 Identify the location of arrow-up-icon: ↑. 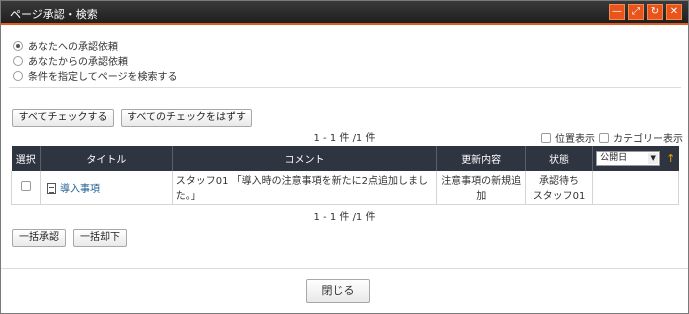
(670, 158).